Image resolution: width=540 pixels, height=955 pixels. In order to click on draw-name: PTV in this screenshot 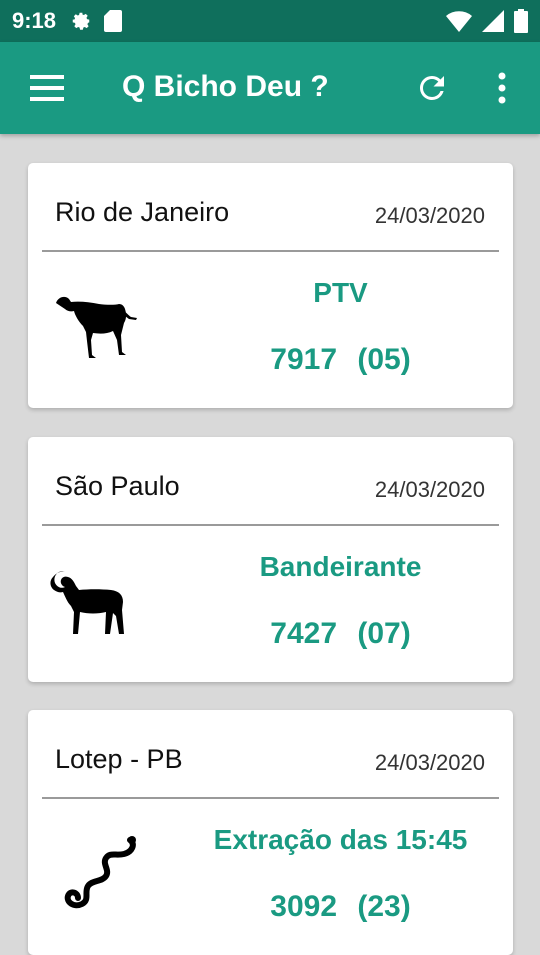, I will do `click(340, 292)`.